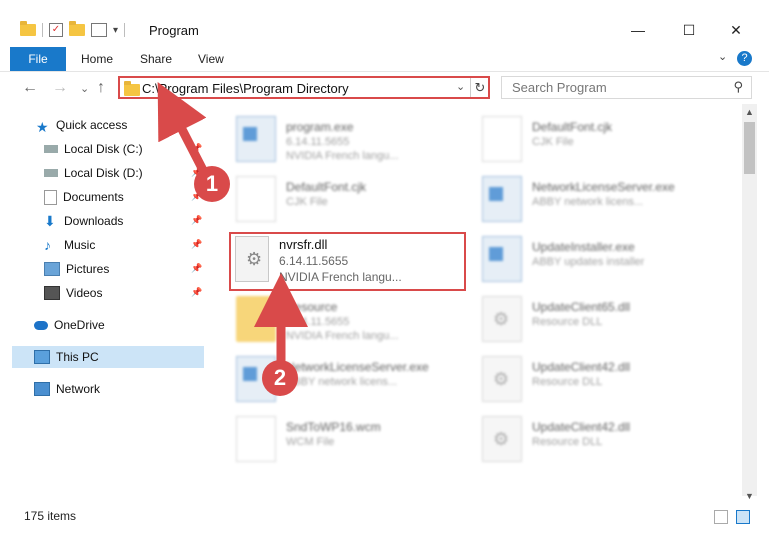 The image size is (769, 534). What do you see at coordinates (30, 88) in the screenshot?
I see `back-button: ←` at bounding box center [30, 88].